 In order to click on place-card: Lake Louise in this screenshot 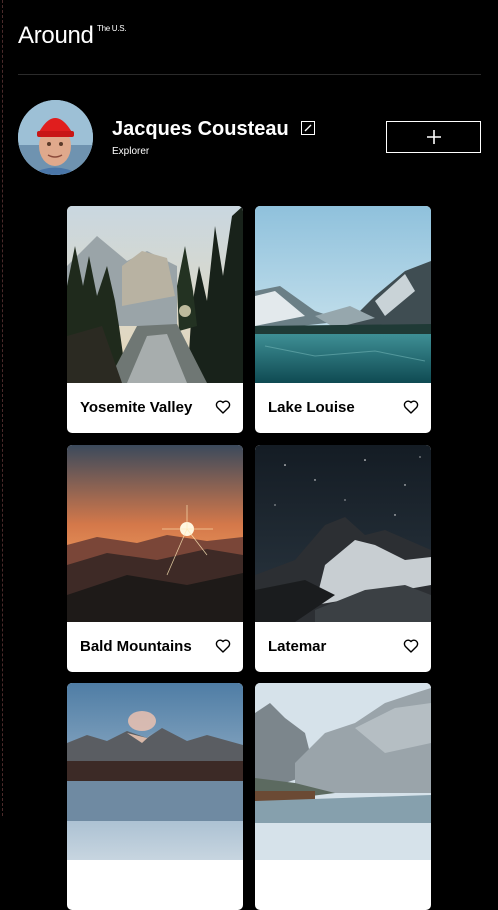, I will do `click(343, 319)`.